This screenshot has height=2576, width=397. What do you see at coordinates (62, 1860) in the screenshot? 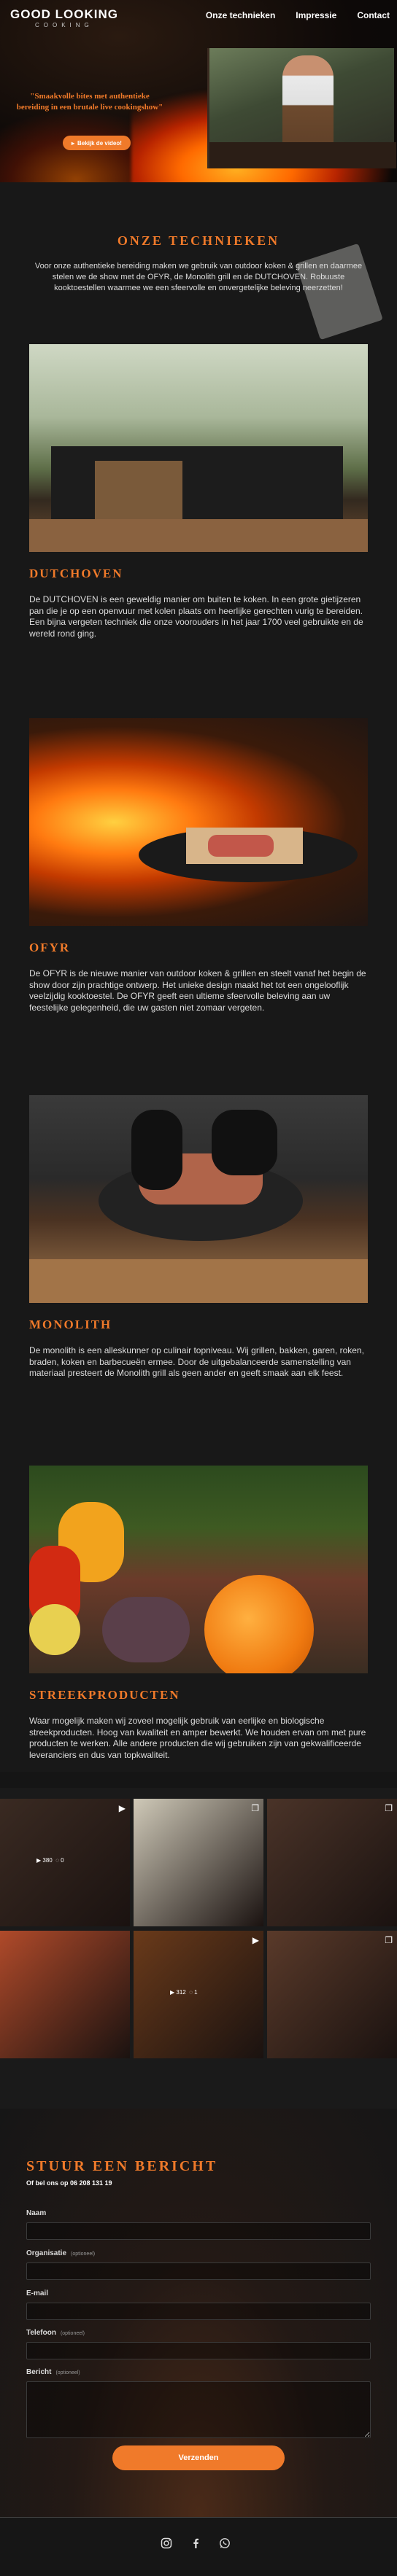
I see `comments-count: 0` at bounding box center [62, 1860].